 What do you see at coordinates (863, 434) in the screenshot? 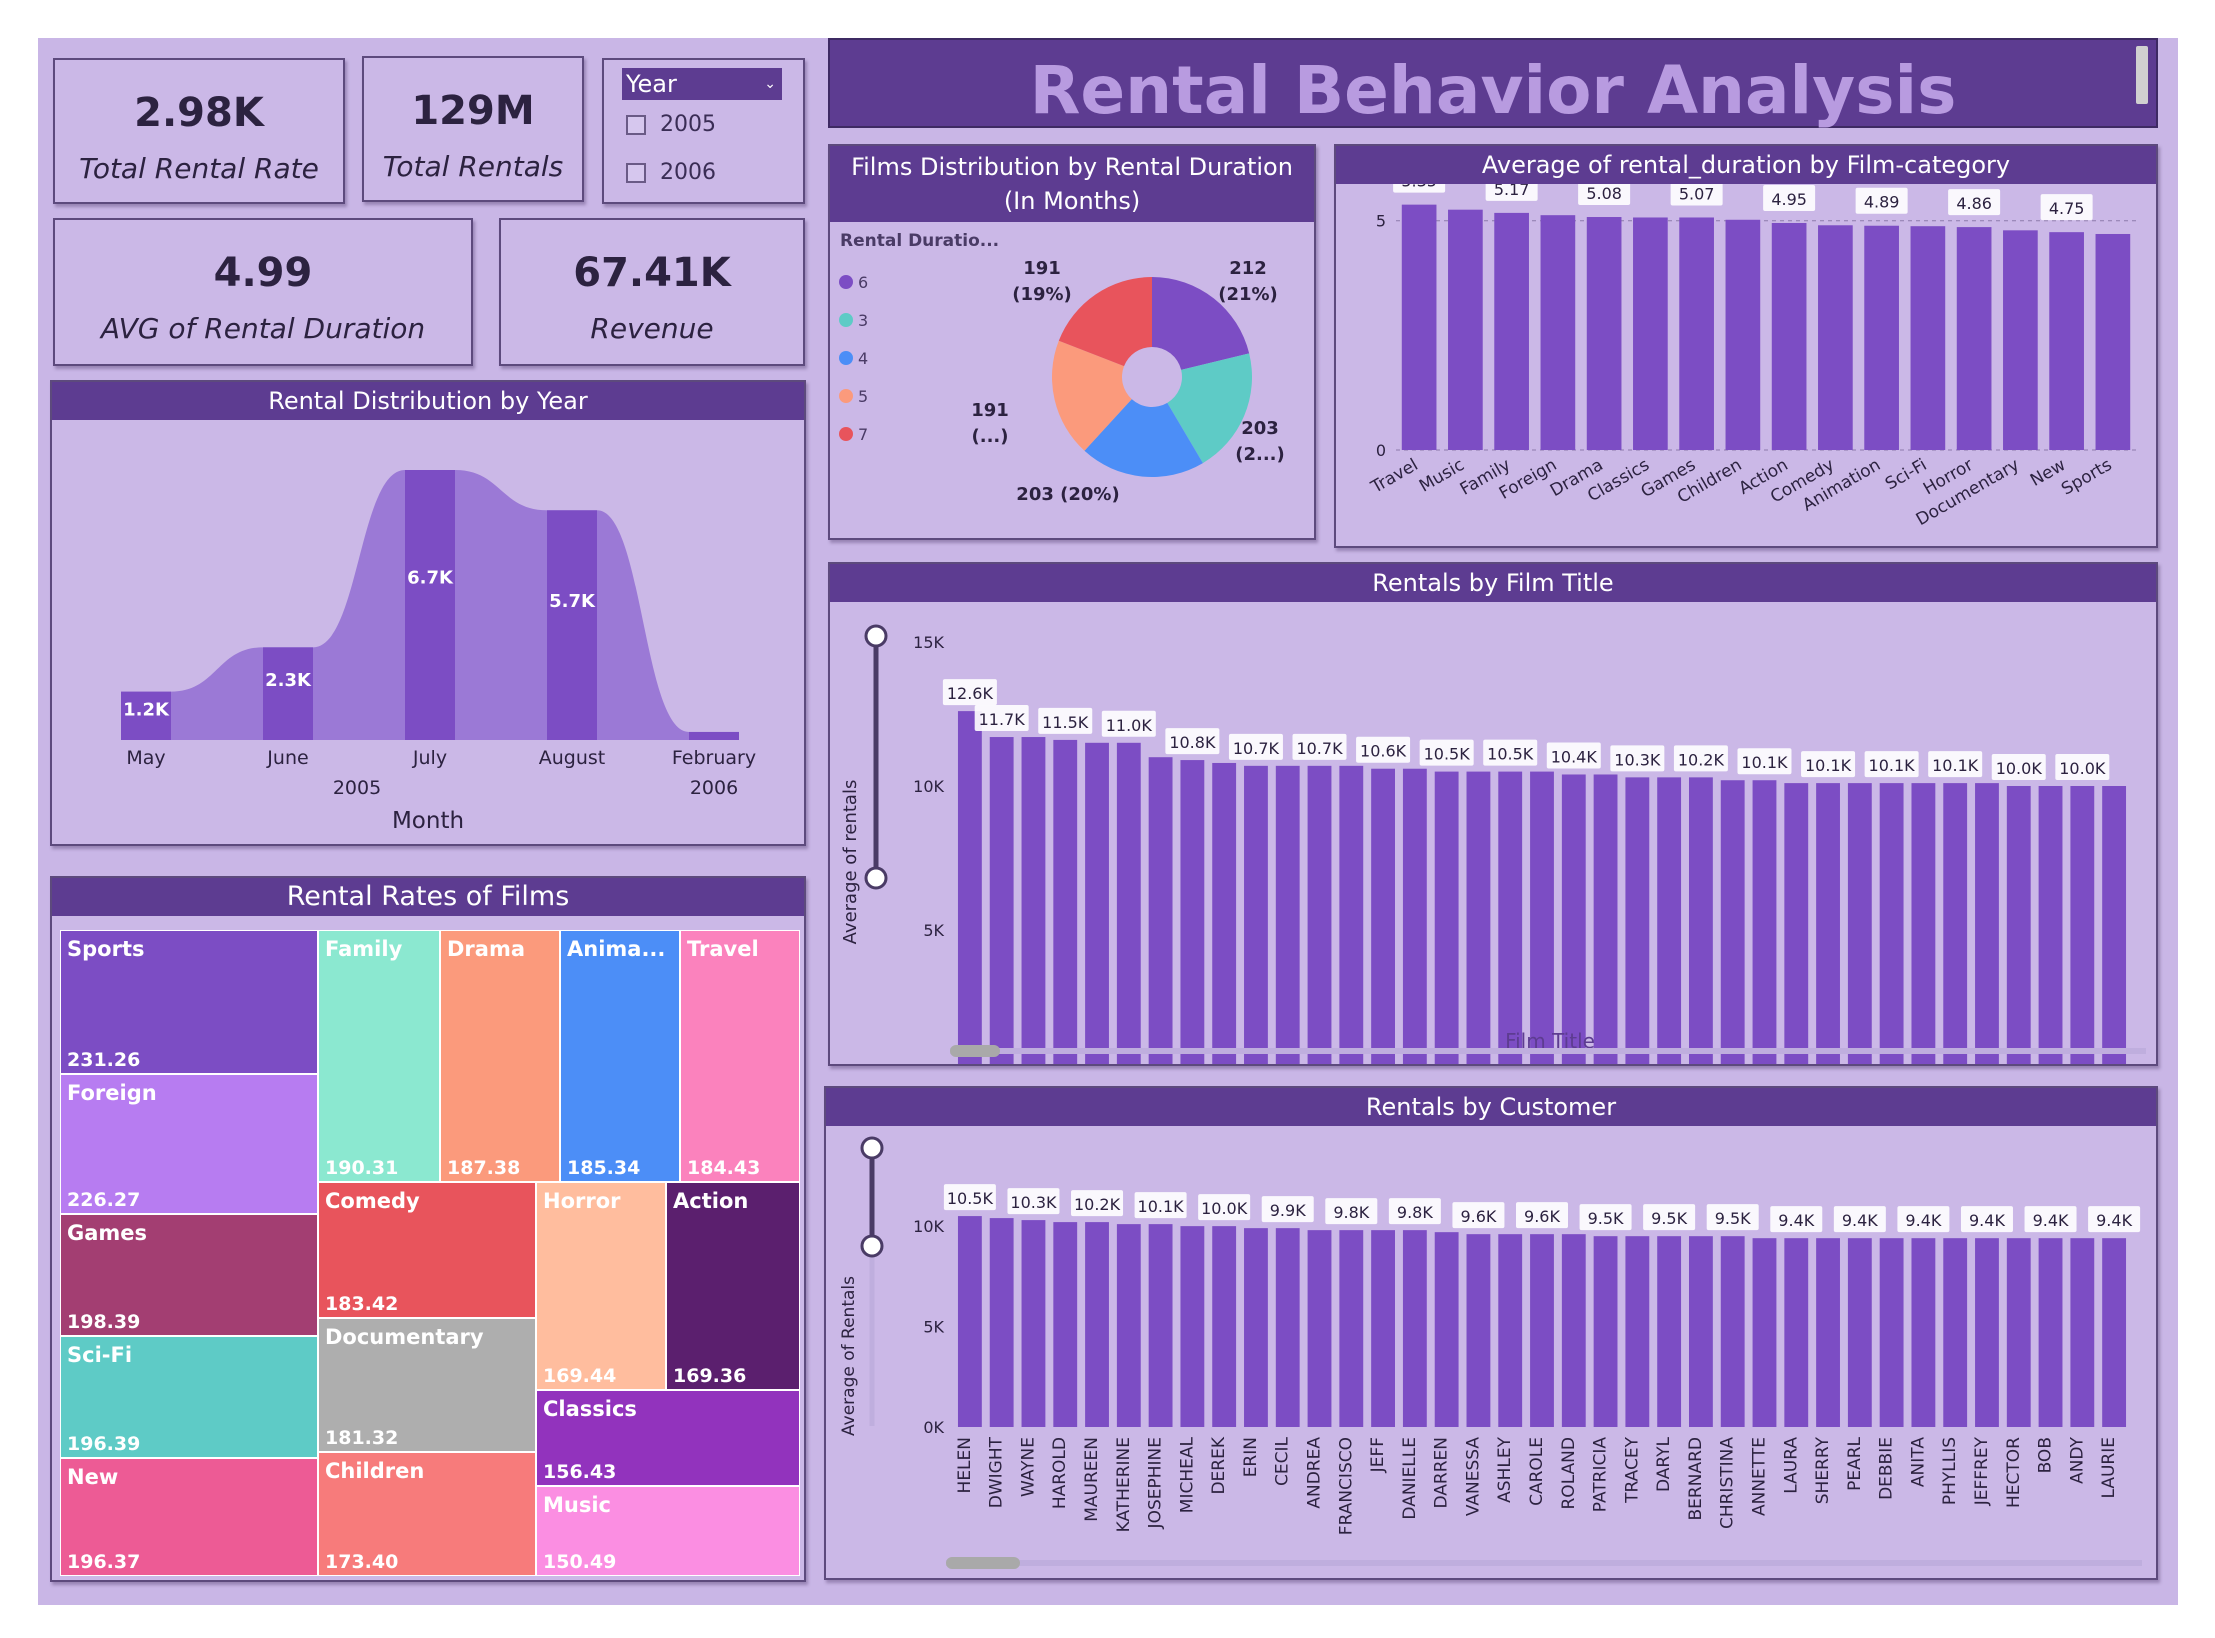
I see `legend-label: 7` at bounding box center [863, 434].